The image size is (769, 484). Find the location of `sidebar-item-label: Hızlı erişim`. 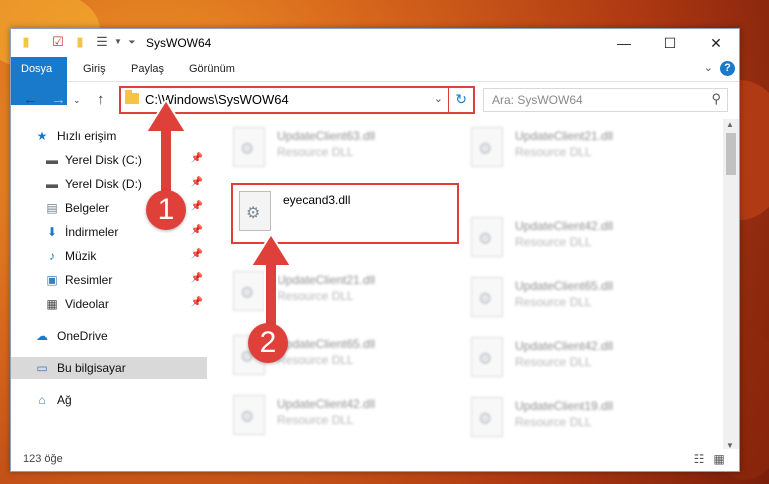

sidebar-item-label: Hızlı erişim is located at coordinates (87, 136).